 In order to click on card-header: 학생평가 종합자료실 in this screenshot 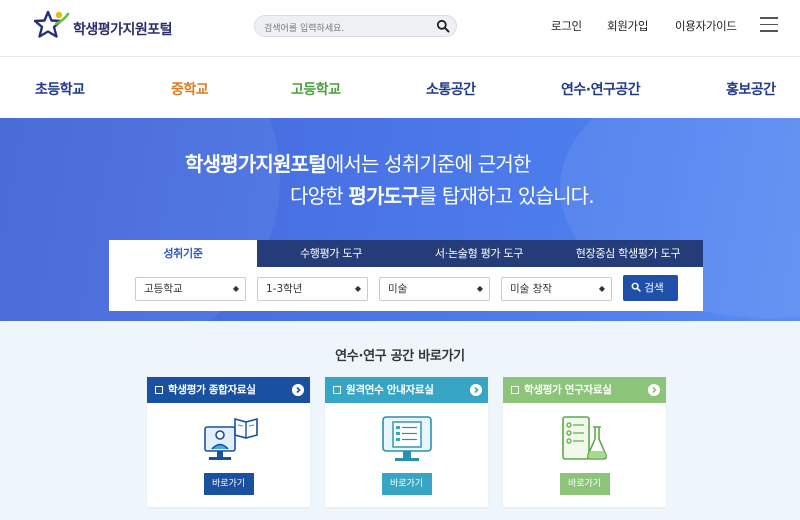, I will do `click(228, 390)`.